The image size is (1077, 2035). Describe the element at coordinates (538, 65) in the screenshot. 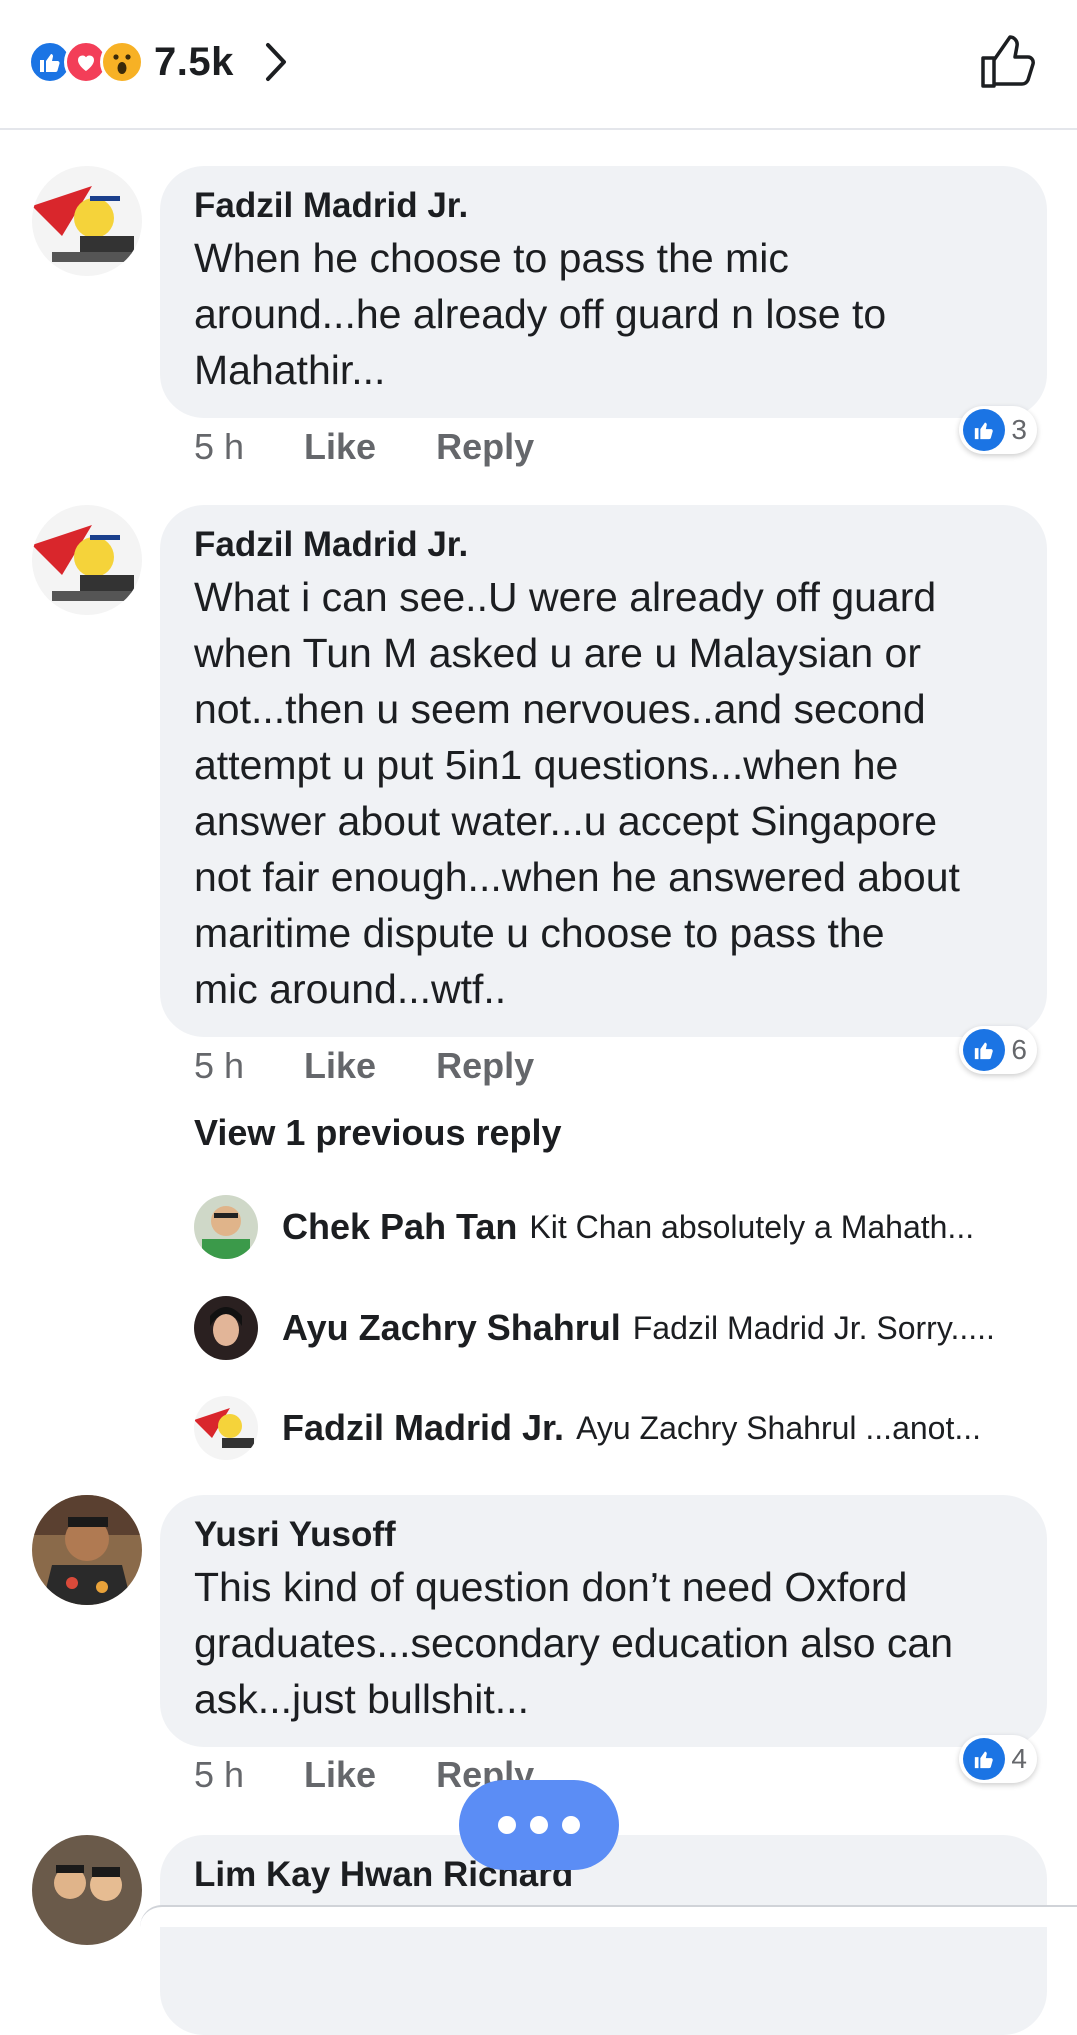

I see `reactions-header: 7.5k` at that location.